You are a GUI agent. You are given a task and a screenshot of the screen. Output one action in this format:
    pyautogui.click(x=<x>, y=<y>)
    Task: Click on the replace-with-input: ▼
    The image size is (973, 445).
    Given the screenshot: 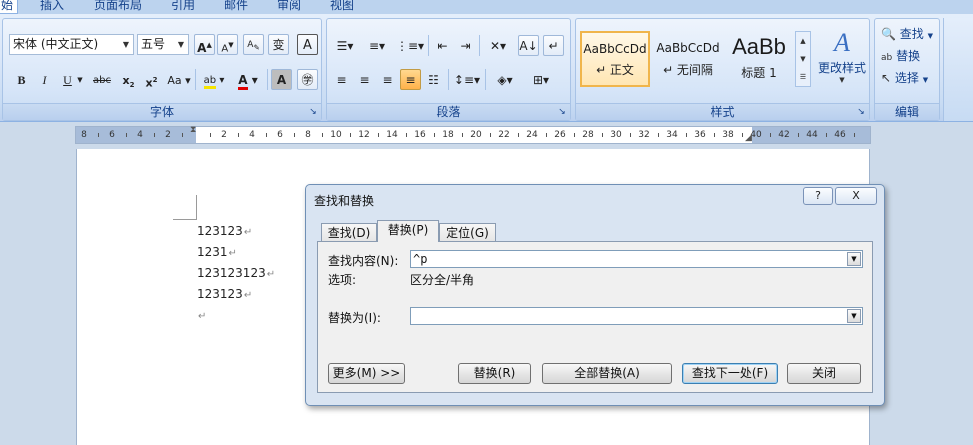 What is the action you would take?
    pyautogui.click(x=636, y=316)
    